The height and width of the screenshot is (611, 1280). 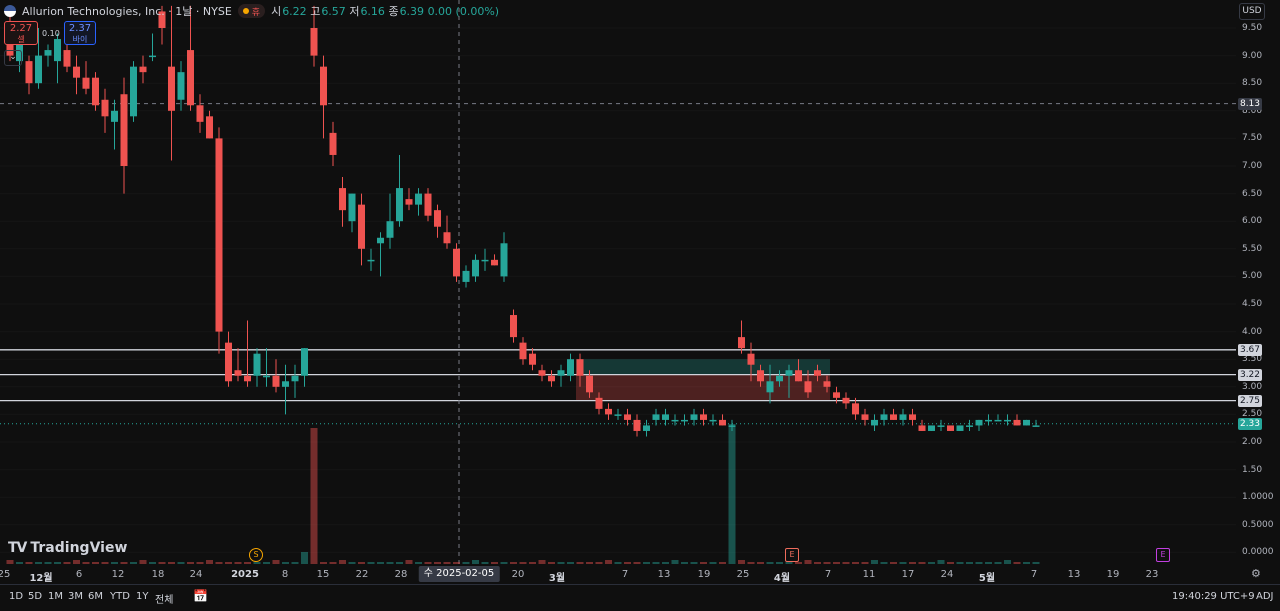 I want to click on close-value: 6.39, so click(x=412, y=11).